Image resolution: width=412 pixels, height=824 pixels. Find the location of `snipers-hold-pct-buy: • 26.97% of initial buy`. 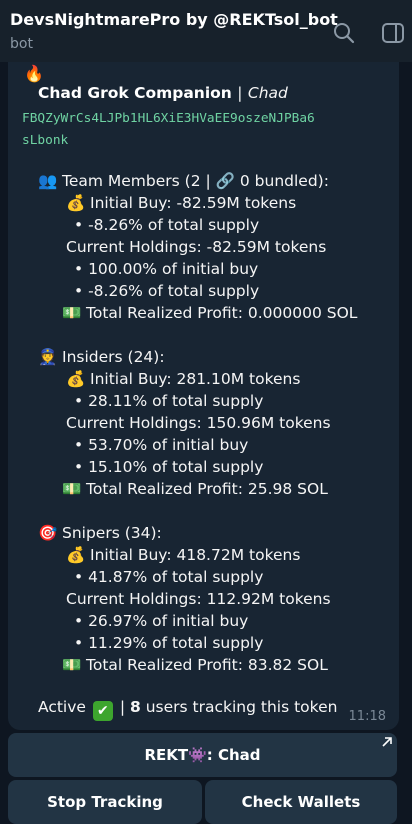

snipers-hold-pct-buy: • 26.97% of initial buy is located at coordinates (161, 621).